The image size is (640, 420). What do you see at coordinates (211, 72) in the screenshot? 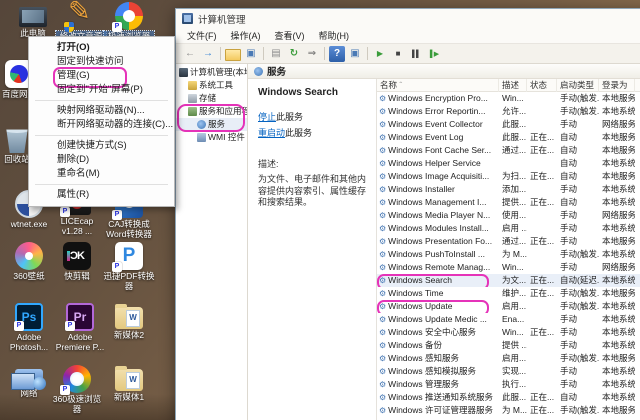
I see `tree-item: 计算机管理(本地)` at bounding box center [211, 72].